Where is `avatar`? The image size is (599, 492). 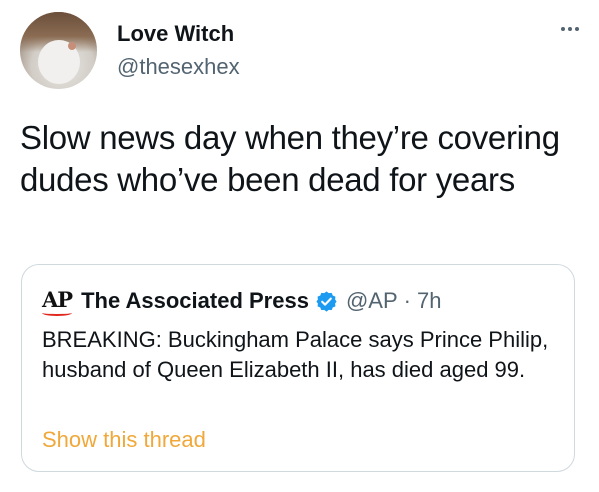 avatar is located at coordinates (58, 50).